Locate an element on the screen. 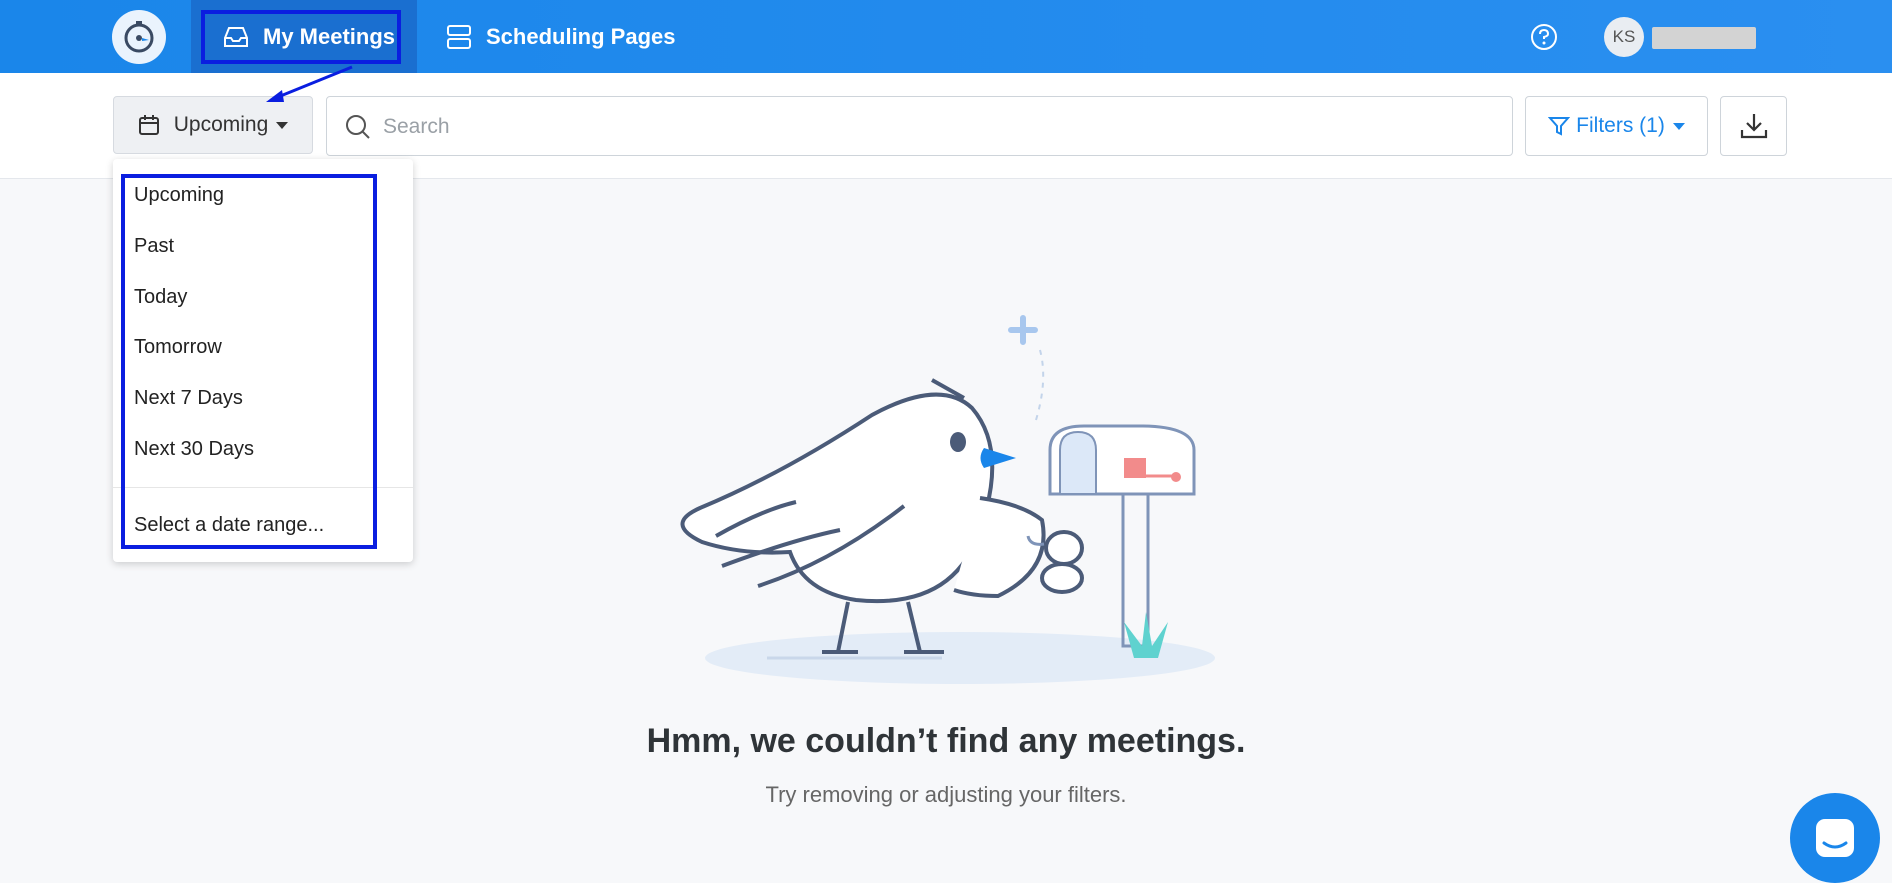  top-nav-bar: My Meetings Scheduling Pages KS is located at coordinates (946, 36).